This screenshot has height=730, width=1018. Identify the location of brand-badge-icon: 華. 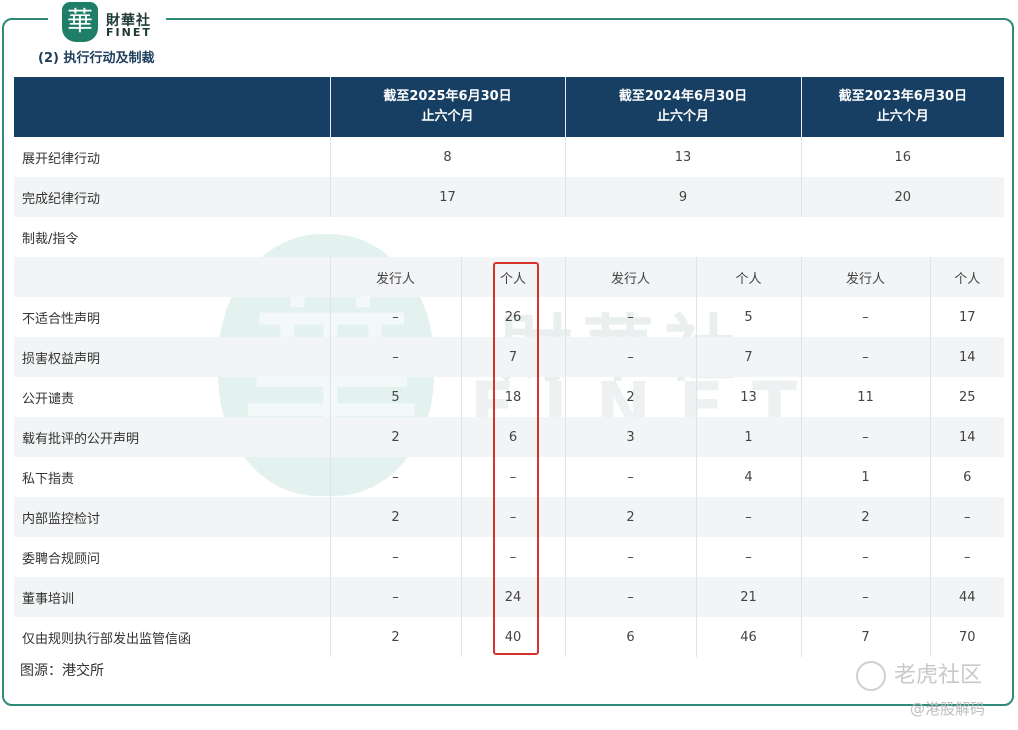
(80, 22).